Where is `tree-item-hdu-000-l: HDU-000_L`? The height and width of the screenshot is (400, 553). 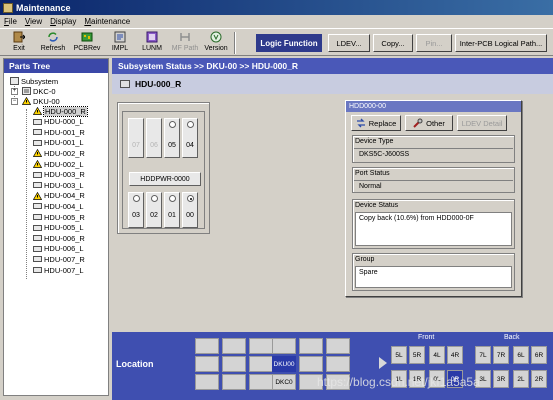 tree-item-hdu-000-l: HDU-000_L is located at coordinates (58, 122).